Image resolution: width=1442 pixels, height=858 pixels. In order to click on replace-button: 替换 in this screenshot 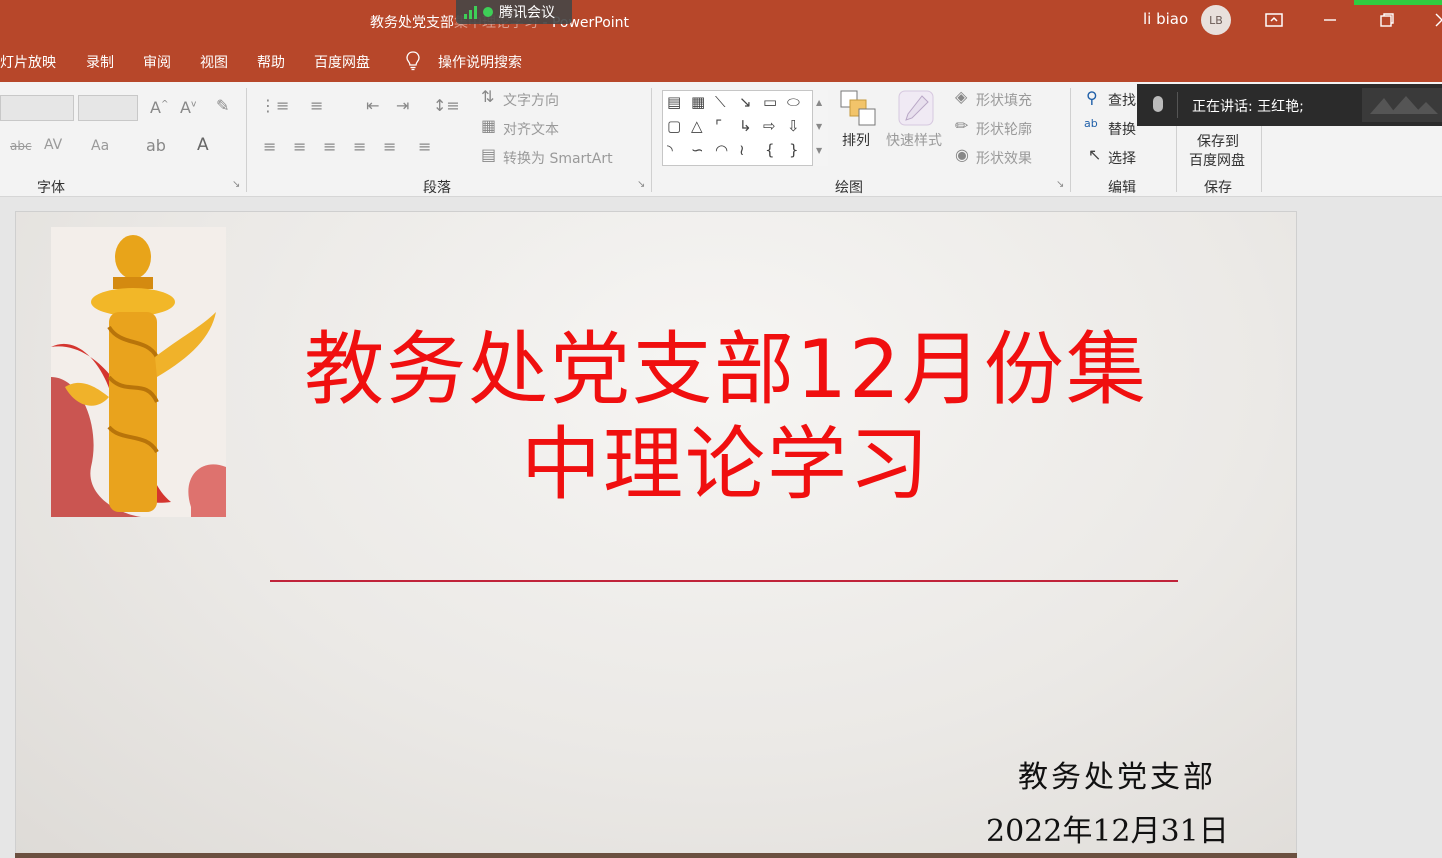, I will do `click(1122, 129)`.